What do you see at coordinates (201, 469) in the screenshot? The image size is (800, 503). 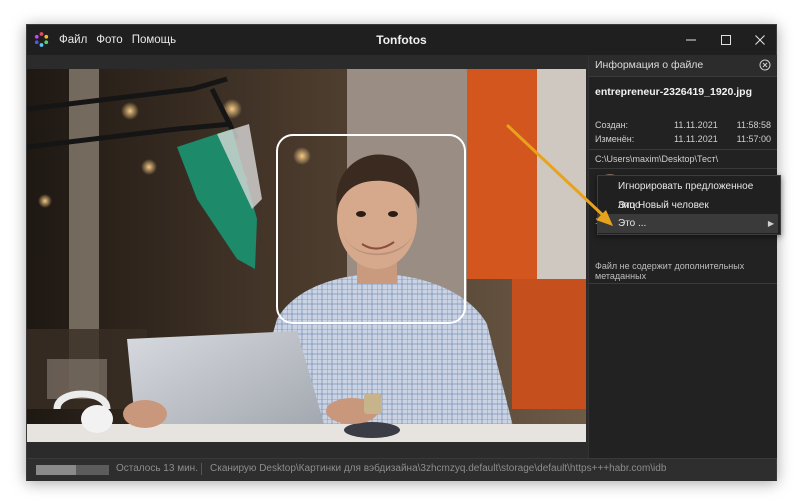 I see `status-divider` at bounding box center [201, 469].